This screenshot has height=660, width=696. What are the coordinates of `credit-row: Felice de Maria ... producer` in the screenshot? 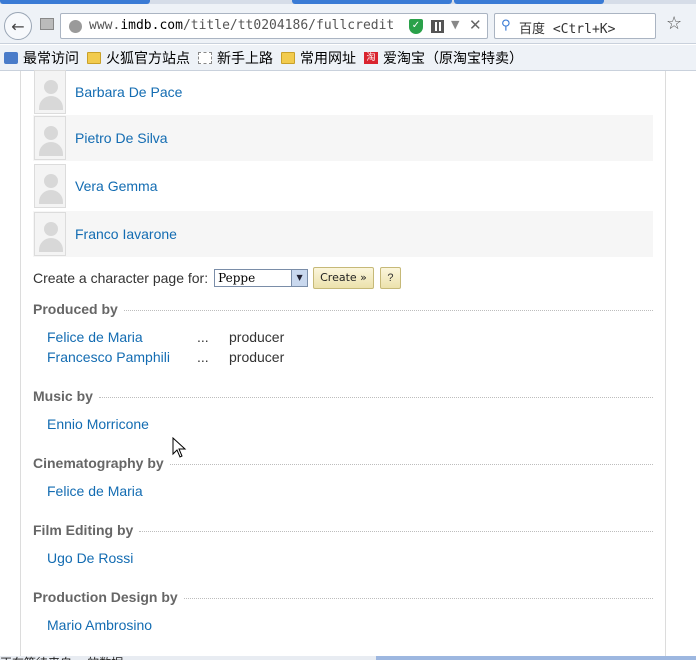 It's located at (165, 337).